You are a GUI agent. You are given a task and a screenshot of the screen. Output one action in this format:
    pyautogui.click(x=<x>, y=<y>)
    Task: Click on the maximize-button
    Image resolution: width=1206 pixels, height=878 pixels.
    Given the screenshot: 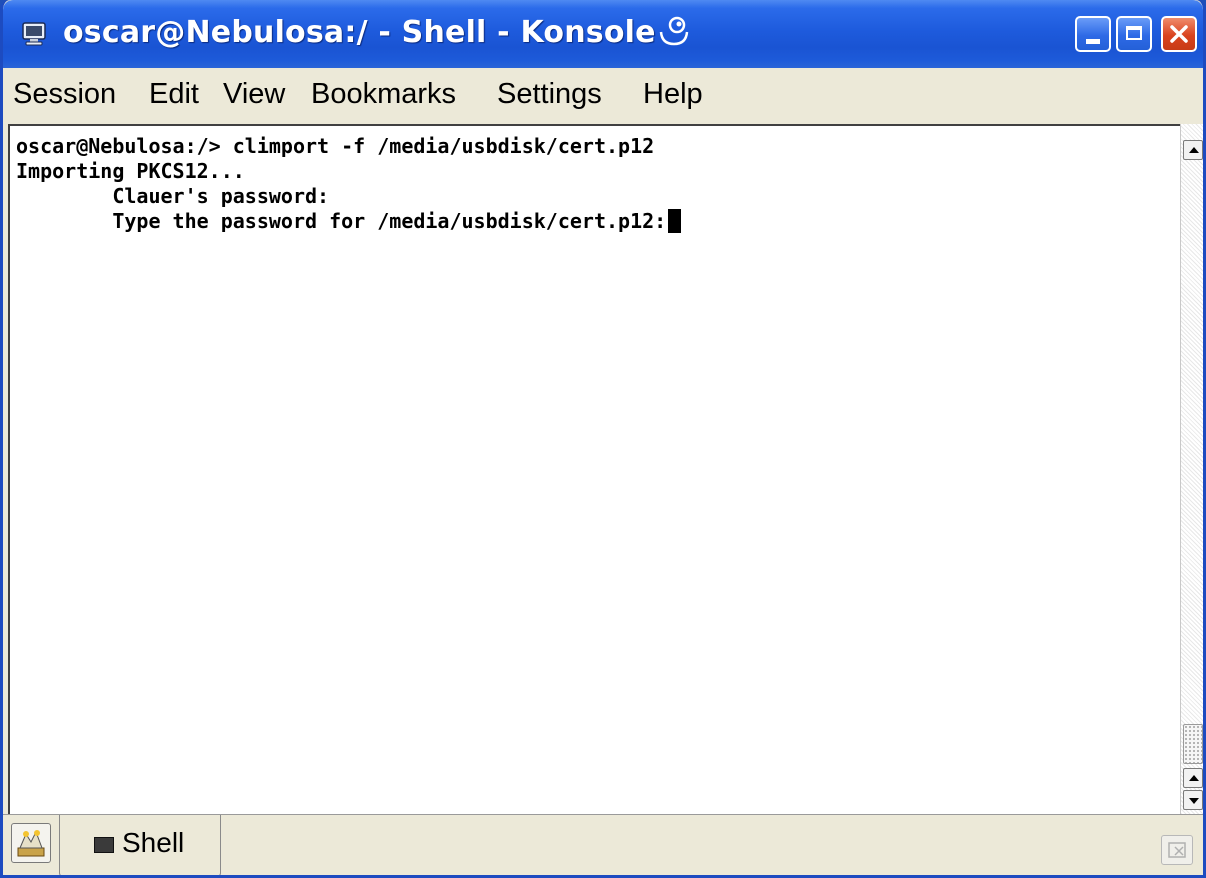 What is the action you would take?
    pyautogui.click(x=1134, y=34)
    